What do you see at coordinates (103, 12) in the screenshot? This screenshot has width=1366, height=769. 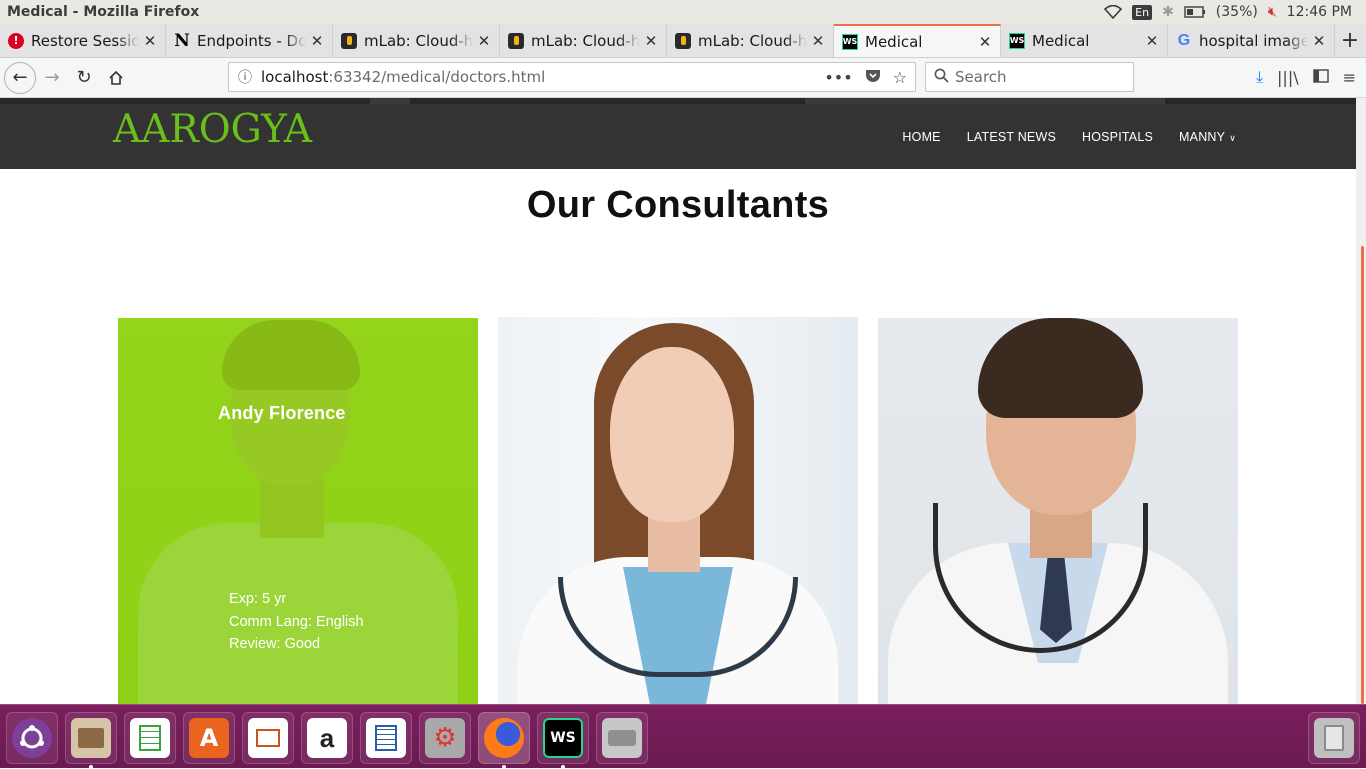 I see `window-title: Medical - Mozilla Firefox` at bounding box center [103, 12].